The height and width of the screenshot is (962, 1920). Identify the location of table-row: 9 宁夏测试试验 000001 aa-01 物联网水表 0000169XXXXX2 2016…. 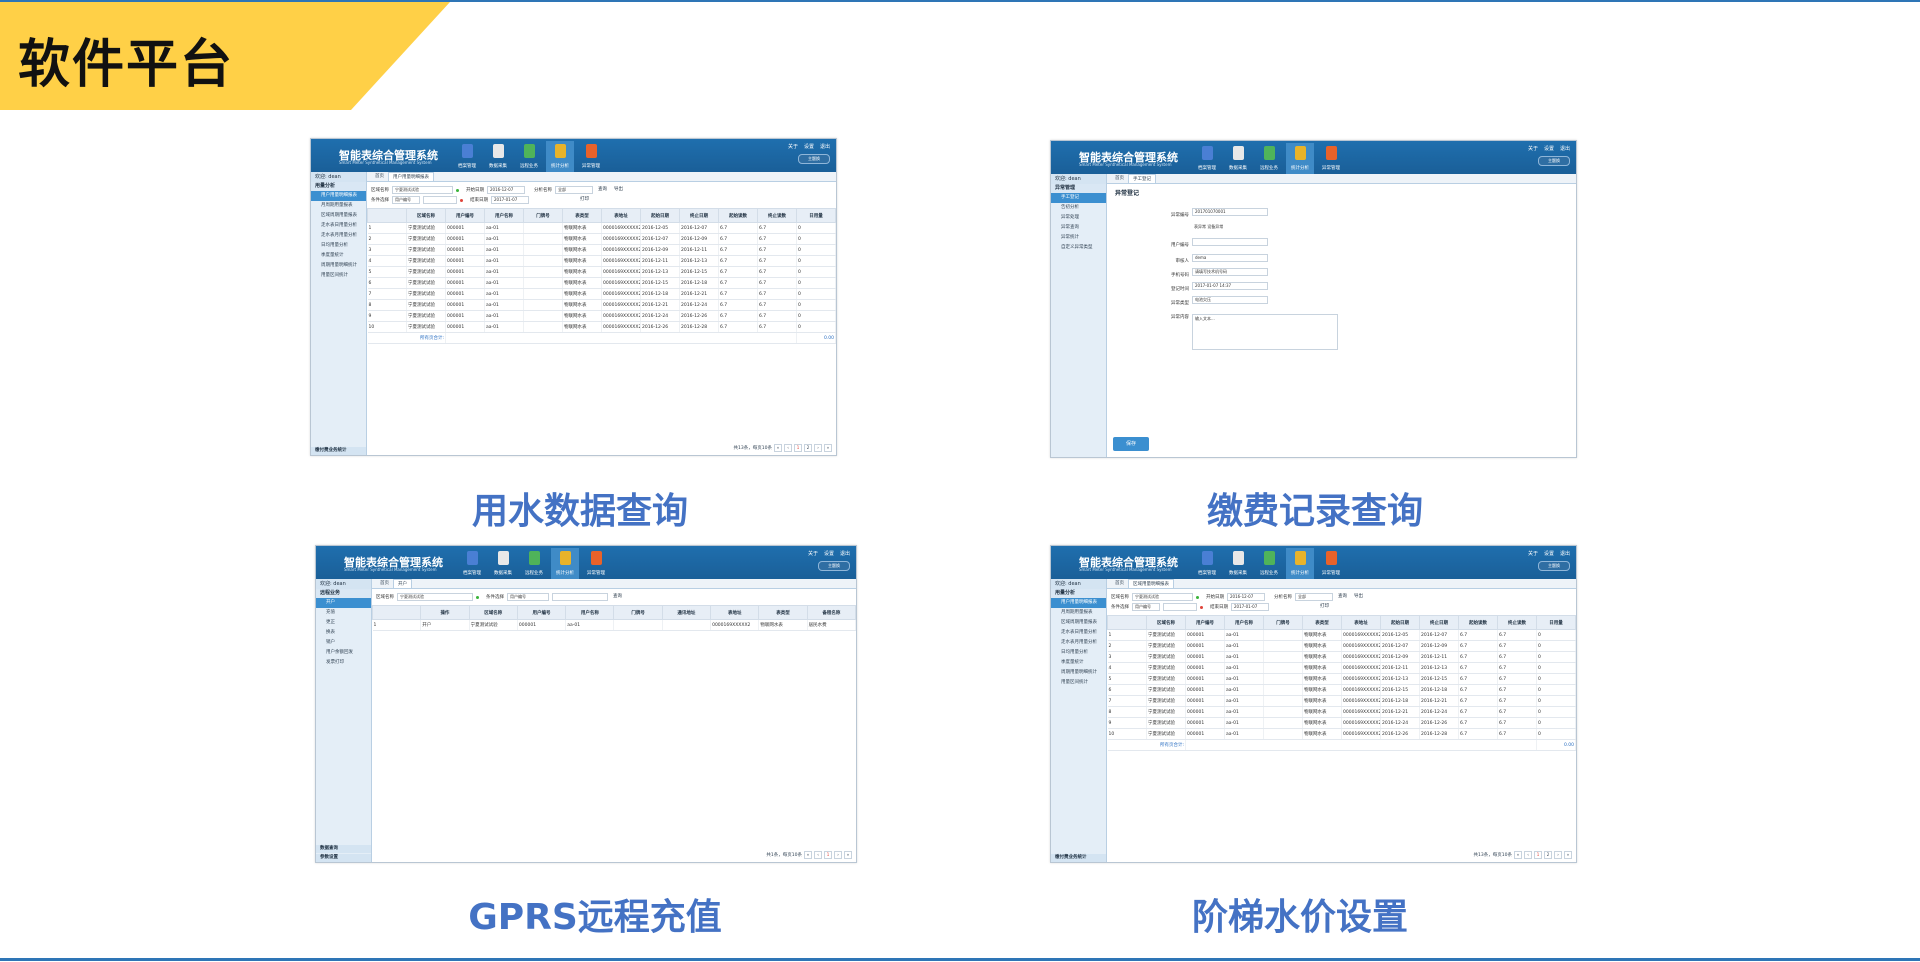
(601, 316).